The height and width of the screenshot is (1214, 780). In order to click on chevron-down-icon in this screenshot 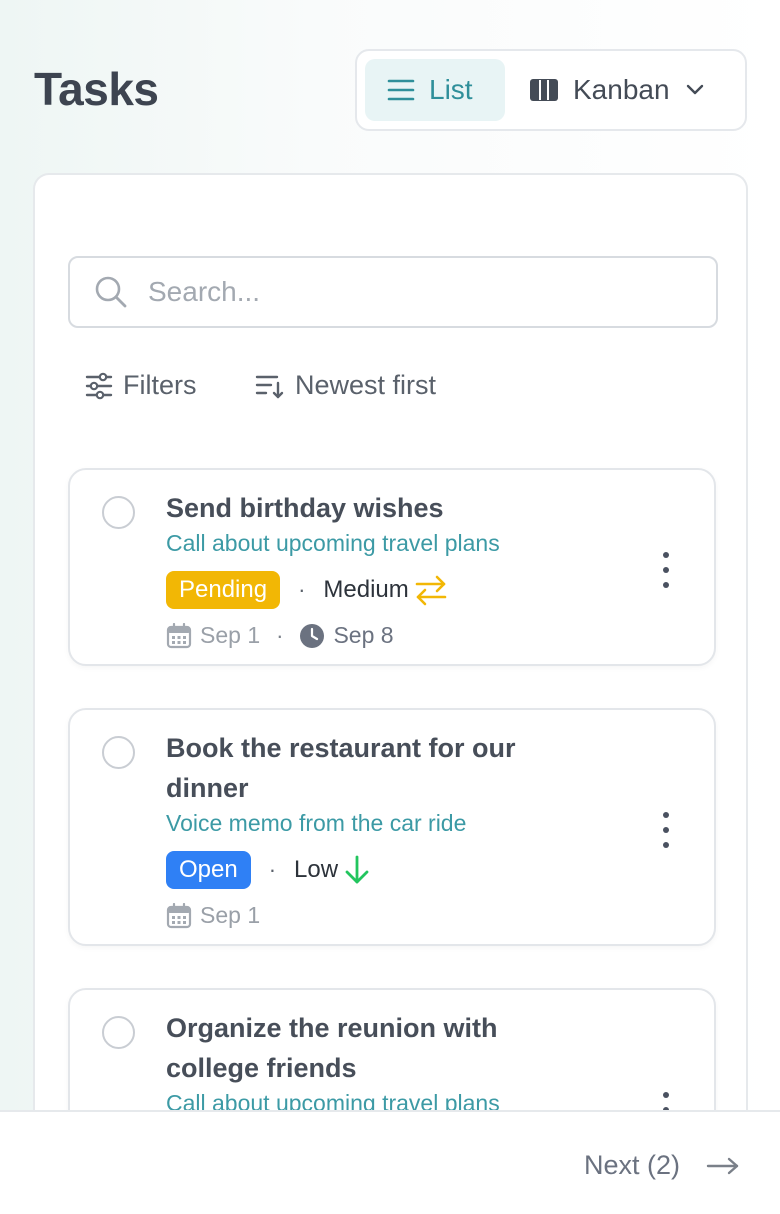, I will do `click(694, 89)`.